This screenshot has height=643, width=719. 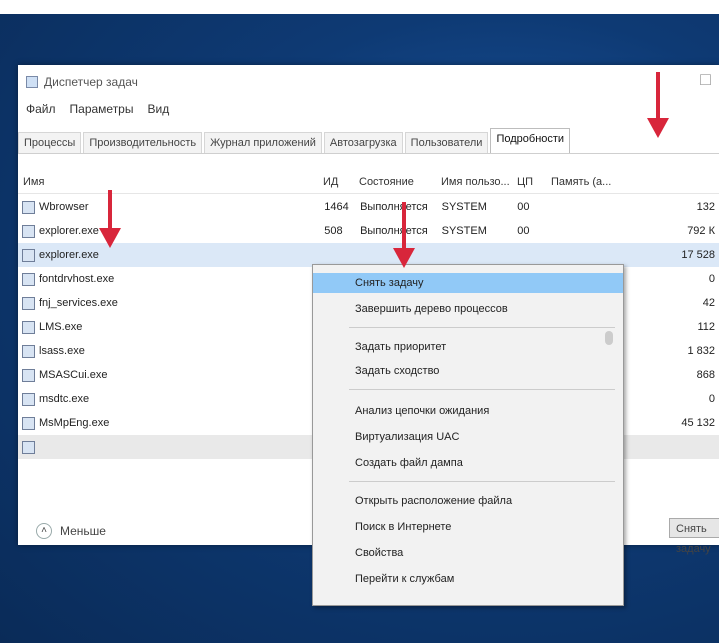 What do you see at coordinates (61, 327) in the screenshot?
I see `process-name: LMS.exe` at bounding box center [61, 327].